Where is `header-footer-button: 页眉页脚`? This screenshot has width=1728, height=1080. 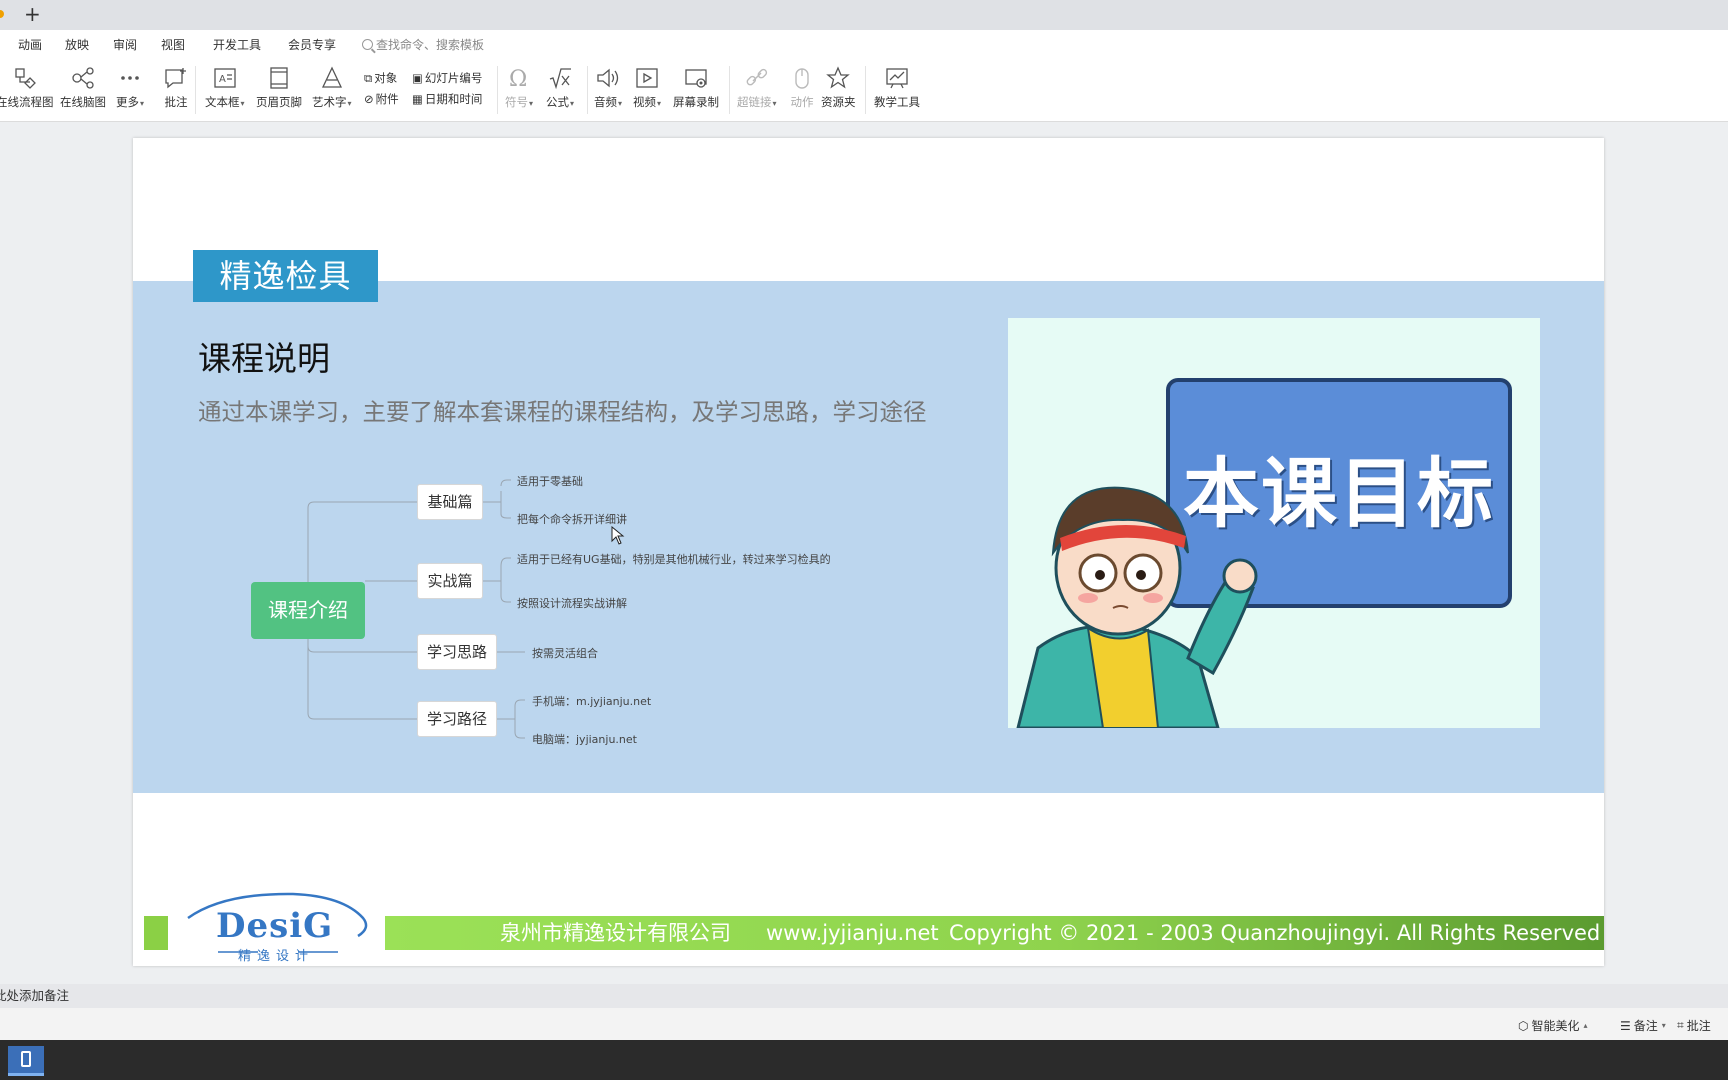
header-footer-button: 页眉页脚 is located at coordinates (279, 88).